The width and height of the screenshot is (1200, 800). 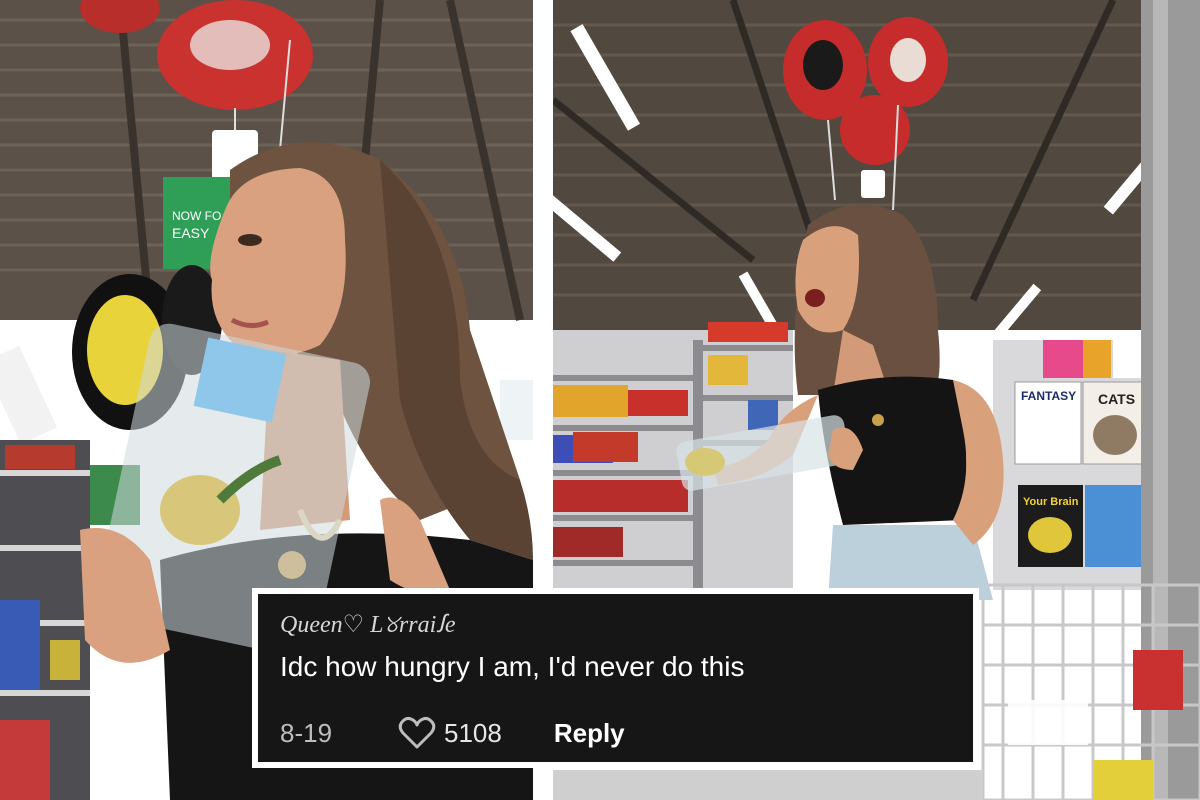 What do you see at coordinates (191, 233) in the screenshot?
I see `sign-text-2: EASY` at bounding box center [191, 233].